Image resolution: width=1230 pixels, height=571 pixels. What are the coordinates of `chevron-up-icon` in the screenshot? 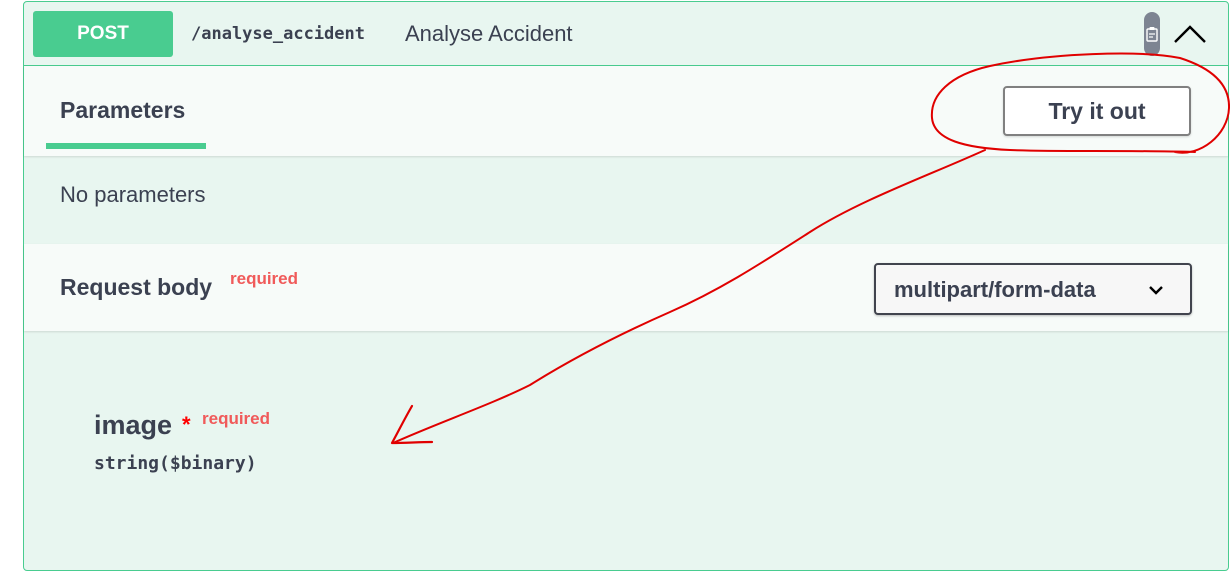 It's located at (1190, 34).